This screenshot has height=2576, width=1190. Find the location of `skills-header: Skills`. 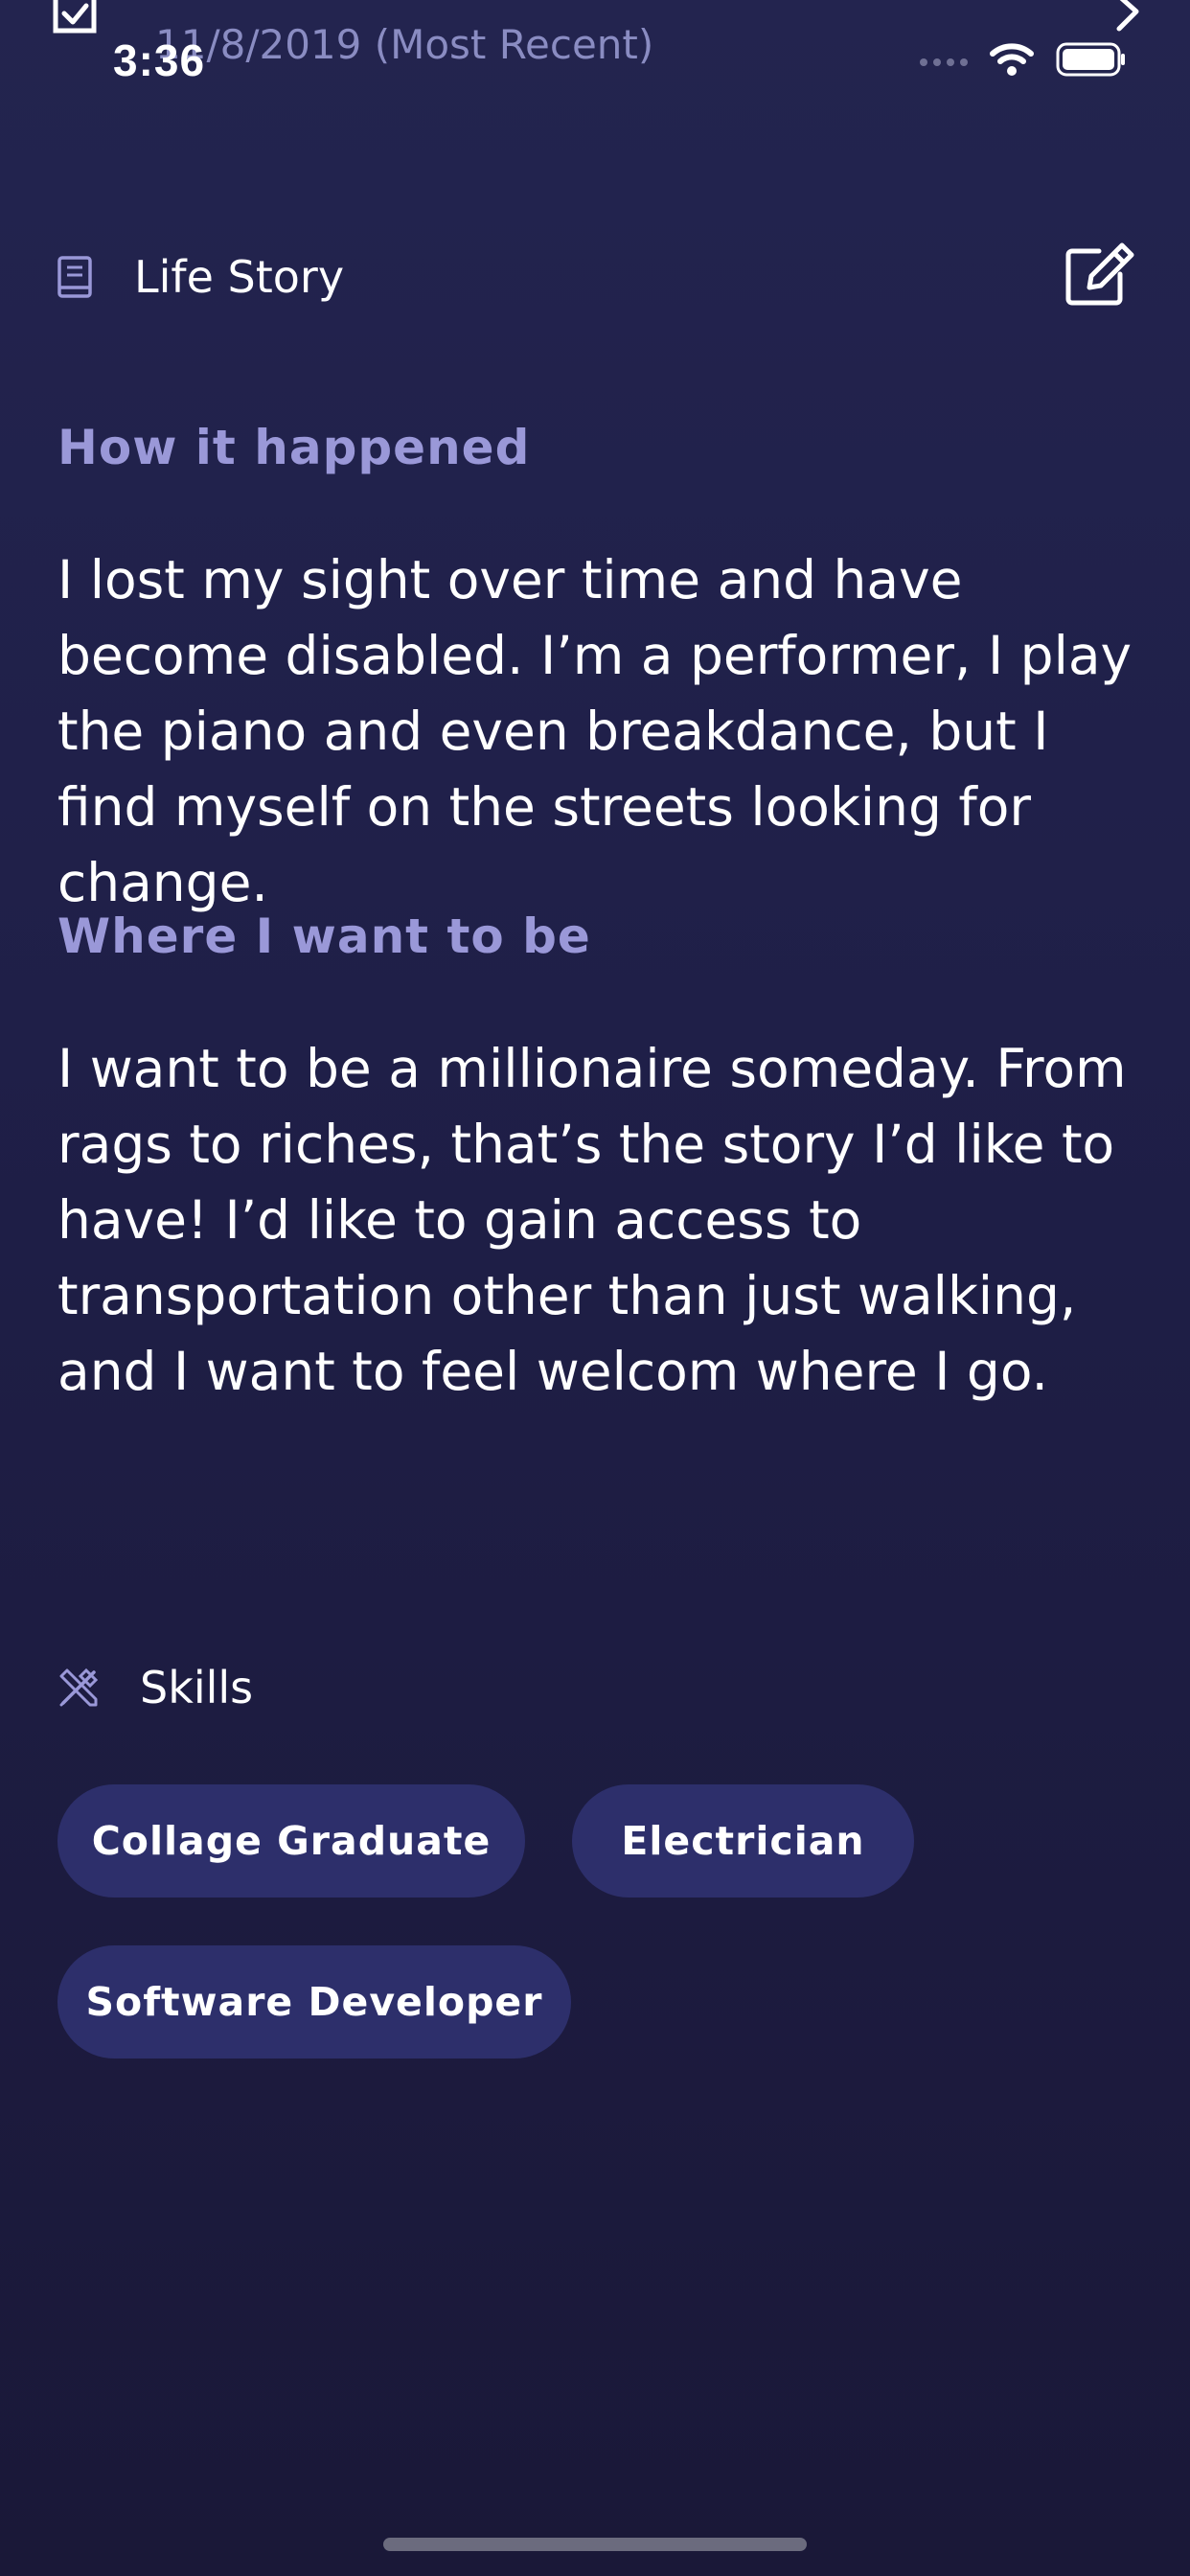

skills-header: Skills is located at coordinates (155, 1688).